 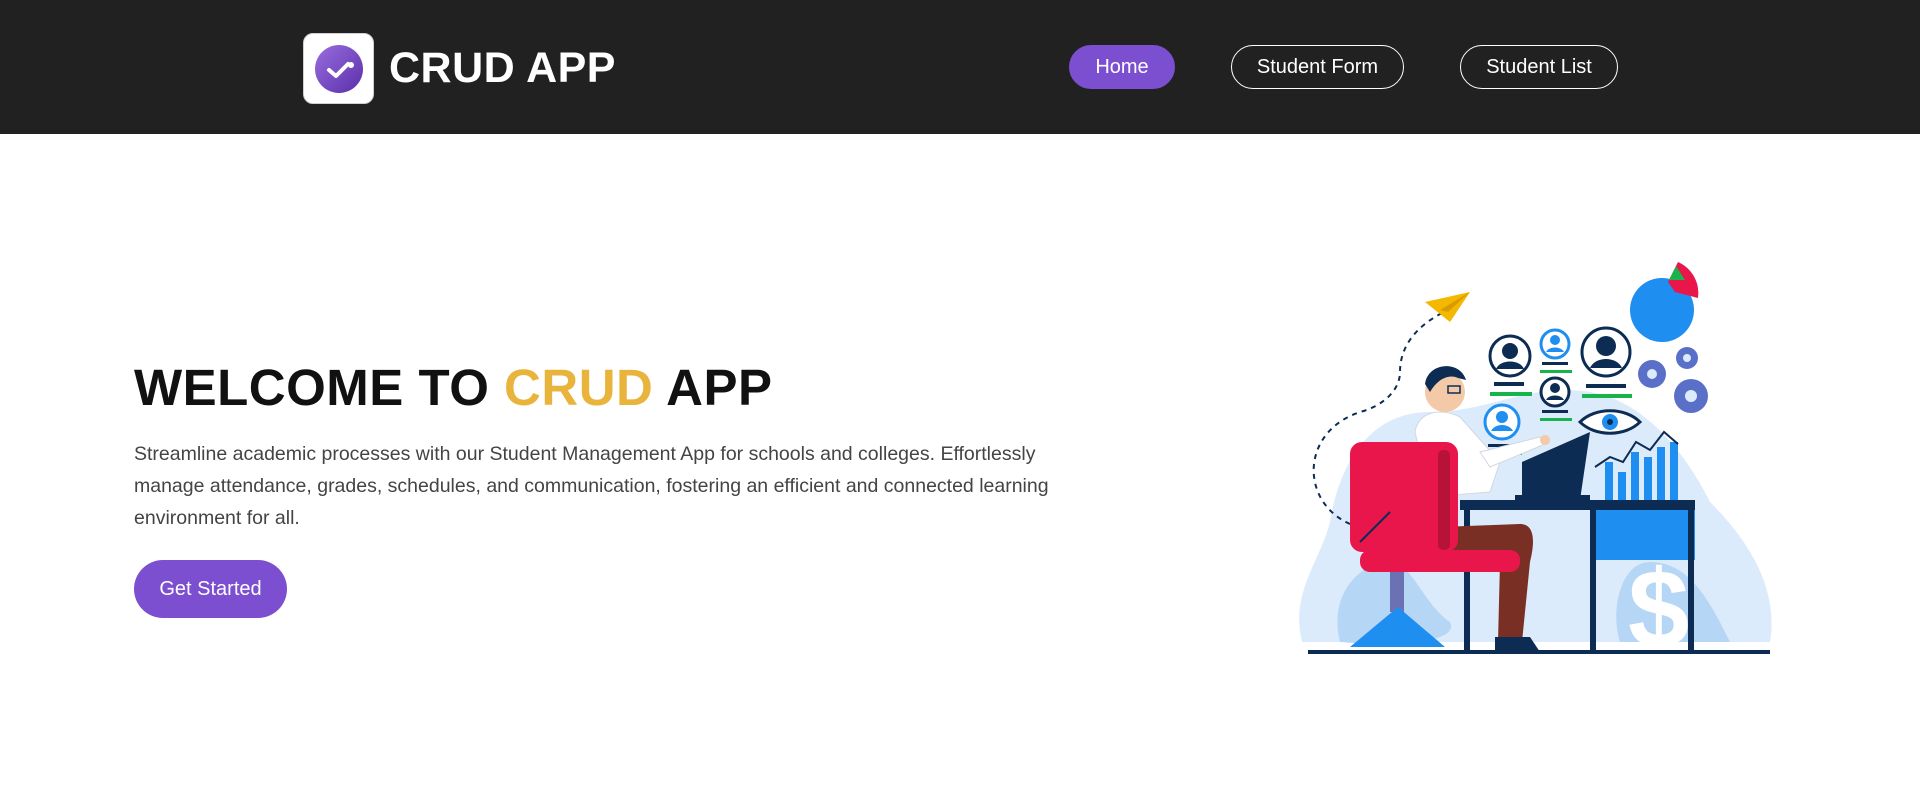 What do you see at coordinates (338, 68) in the screenshot?
I see `app-logo-icon` at bounding box center [338, 68].